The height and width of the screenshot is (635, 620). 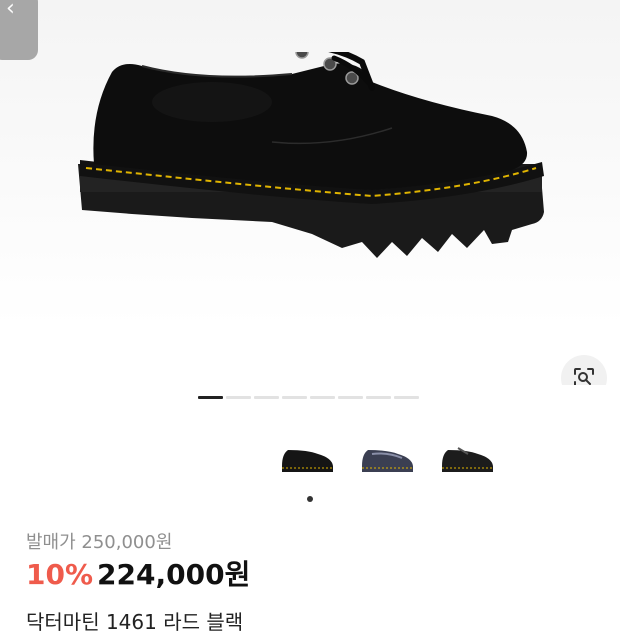 What do you see at coordinates (307, 458) in the screenshot?
I see `variant-thumbnail-black-smooth` at bounding box center [307, 458].